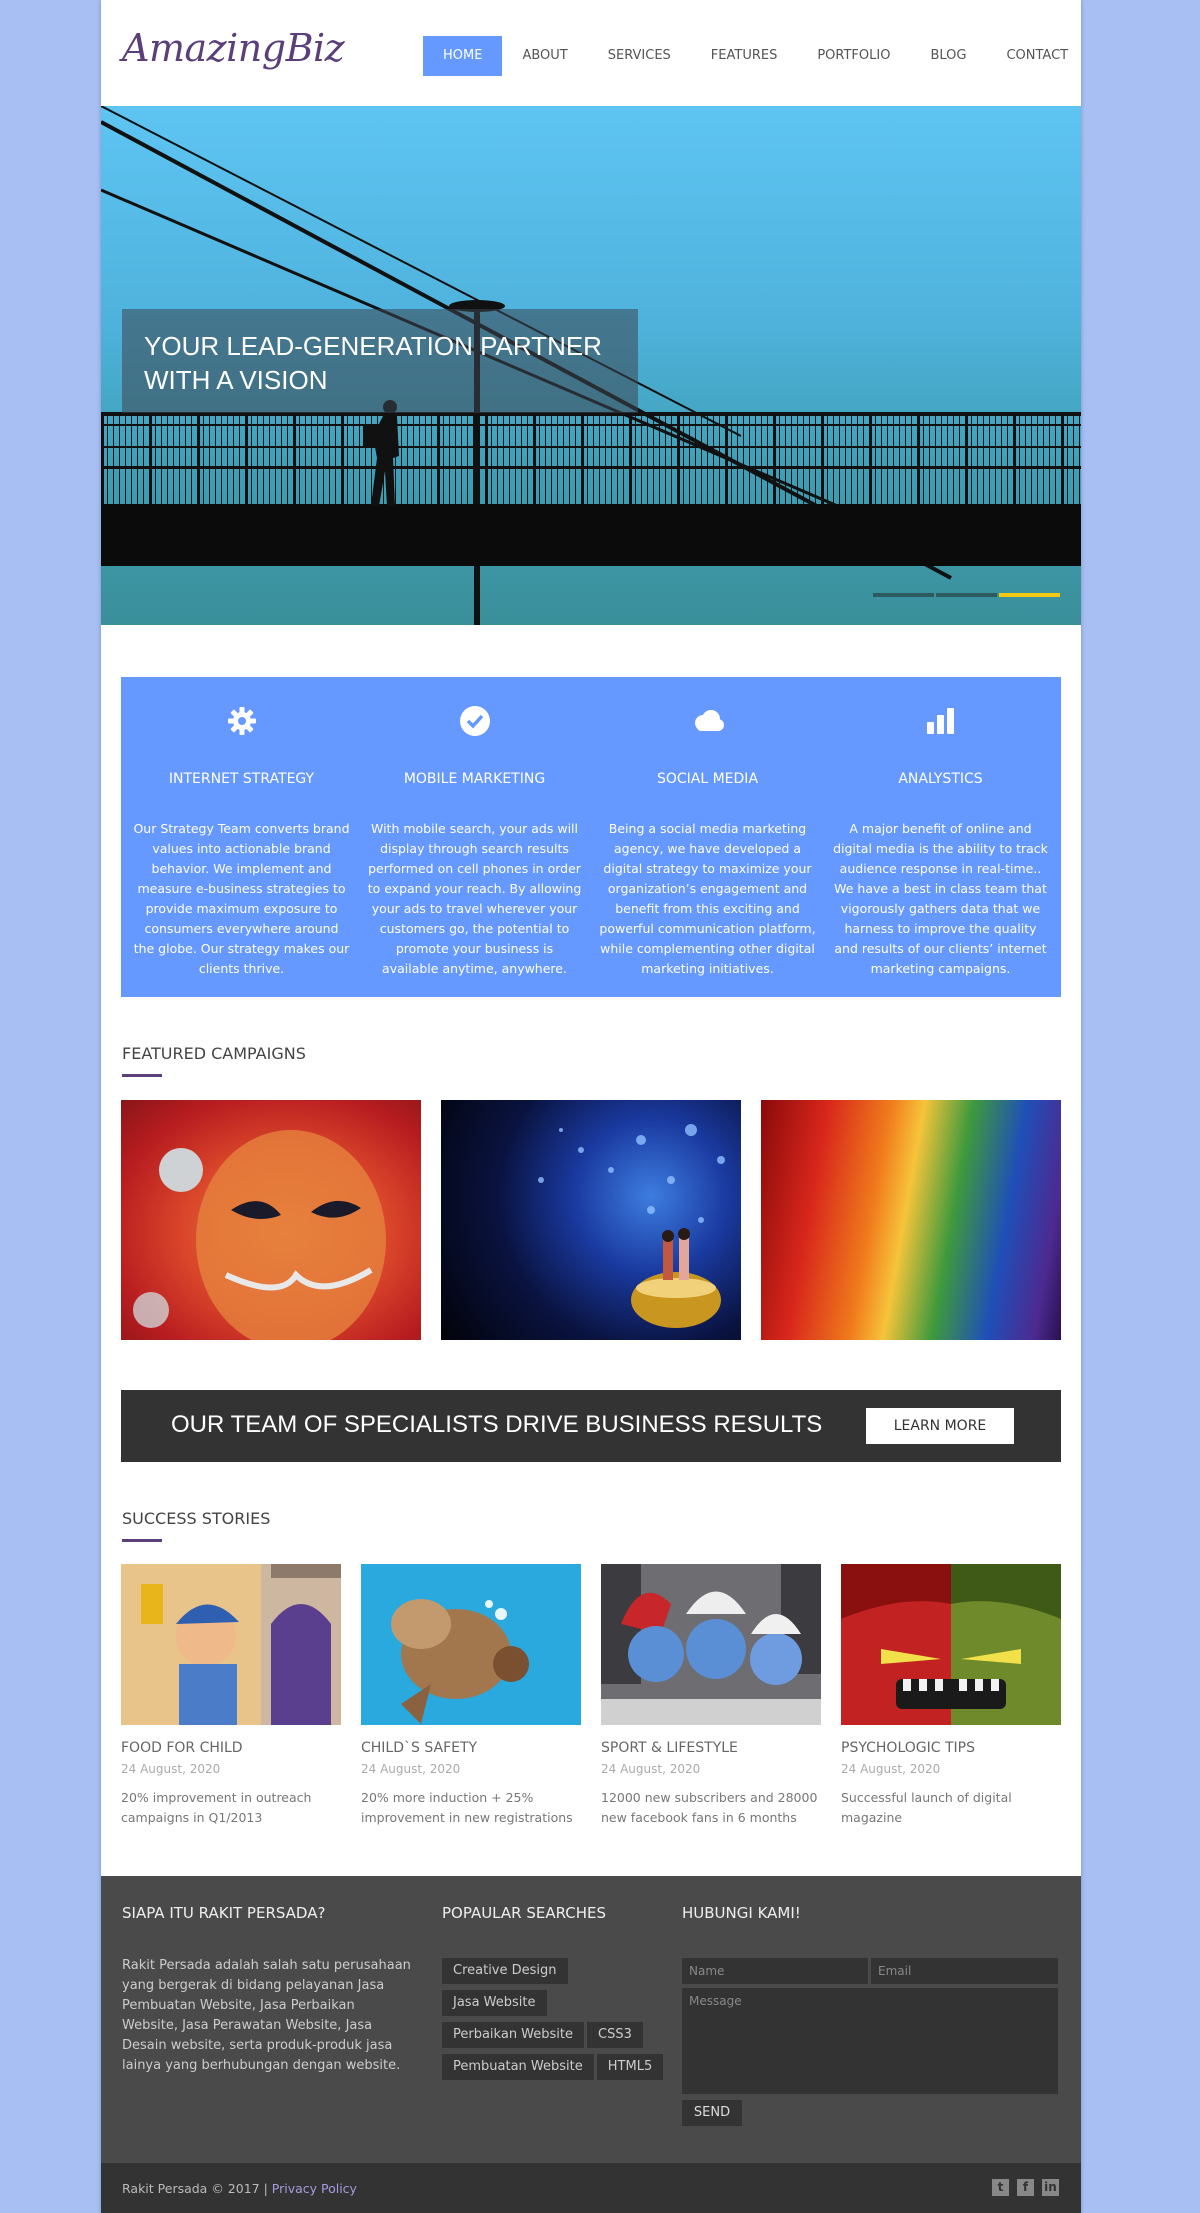 This screenshot has width=1200, height=2213. I want to click on slider-indicators, so click(966, 595).